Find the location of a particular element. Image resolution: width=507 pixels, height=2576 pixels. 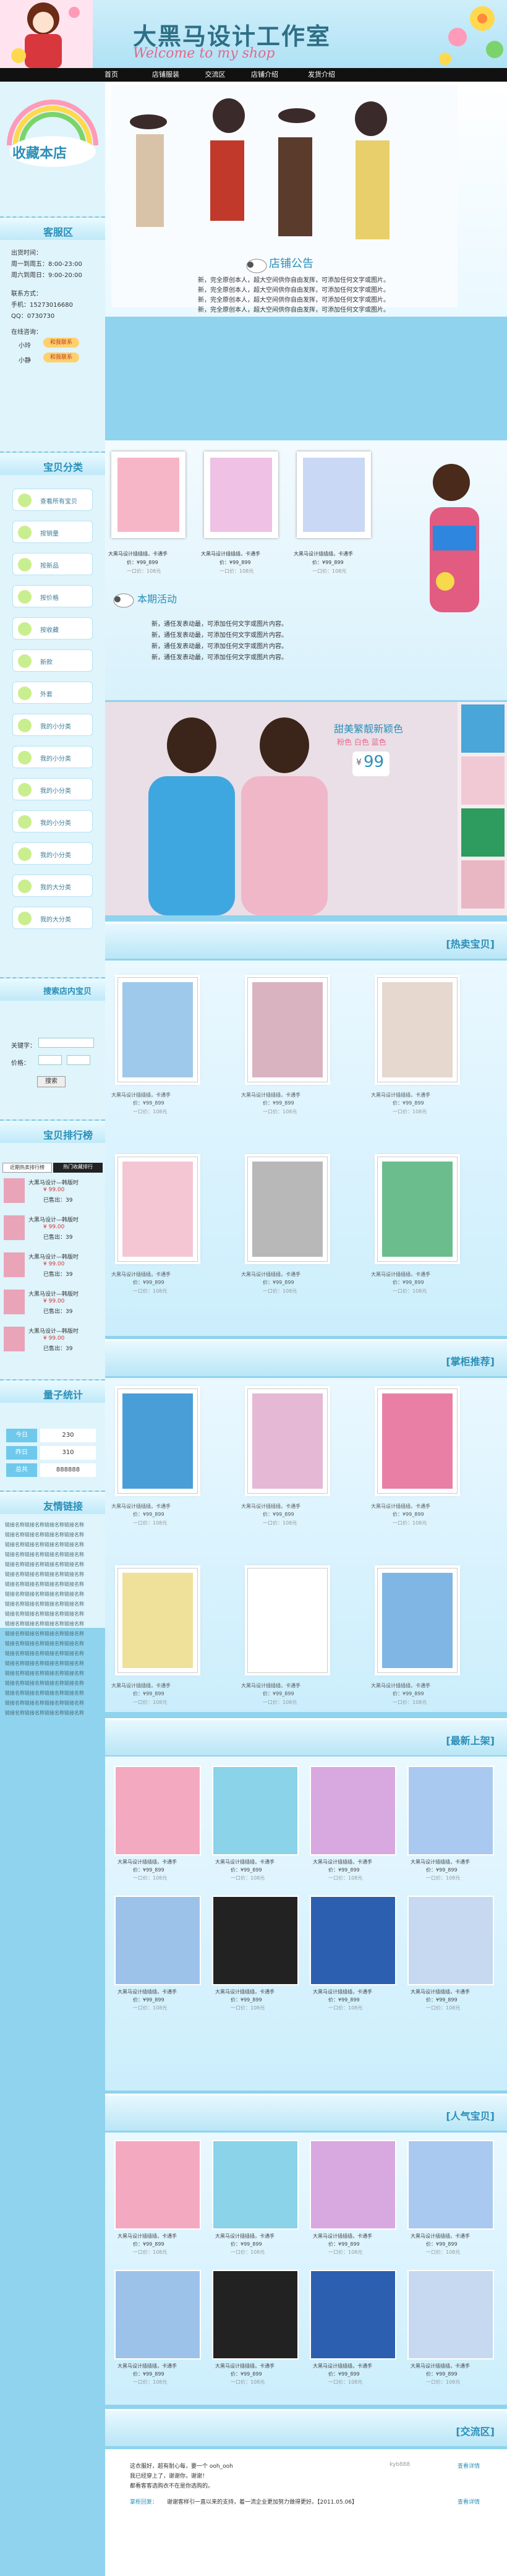

category-item: 按价格 is located at coordinates (52, 596).